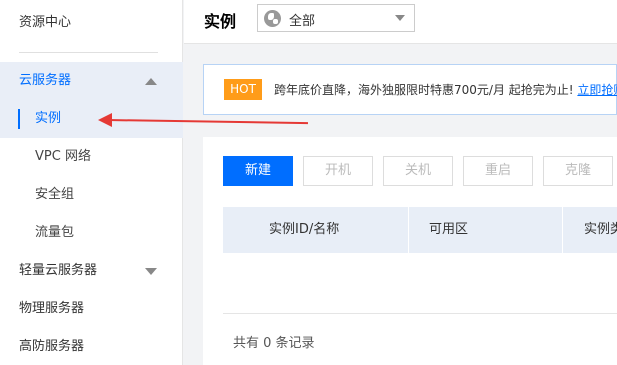 This screenshot has width=617, height=365. What do you see at coordinates (52, 346) in the screenshot?
I see `sidebar-item-label: 高防服务器` at bounding box center [52, 346].